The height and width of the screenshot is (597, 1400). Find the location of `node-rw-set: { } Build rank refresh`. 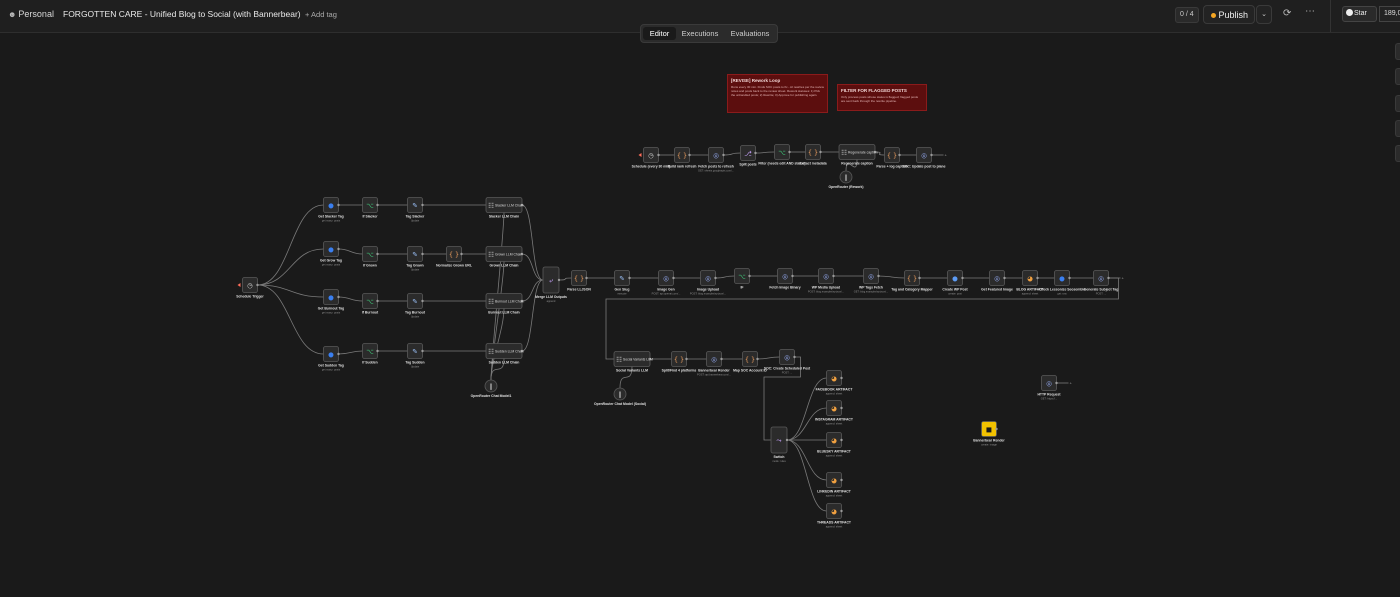

node-rw-set: { } Build rank refresh is located at coordinates (682, 158).